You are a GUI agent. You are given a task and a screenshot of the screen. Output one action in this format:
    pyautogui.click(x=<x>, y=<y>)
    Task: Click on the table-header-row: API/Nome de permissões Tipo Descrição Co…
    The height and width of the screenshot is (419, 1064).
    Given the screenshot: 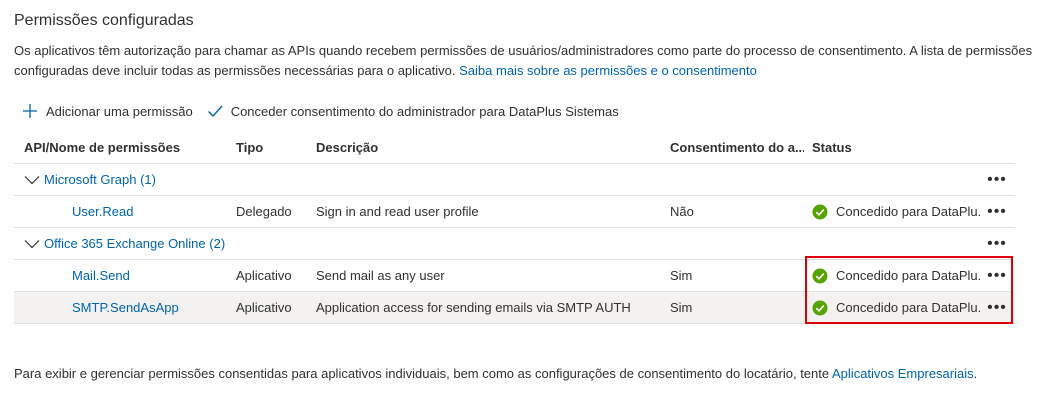 What is the action you would take?
    pyautogui.click(x=514, y=148)
    